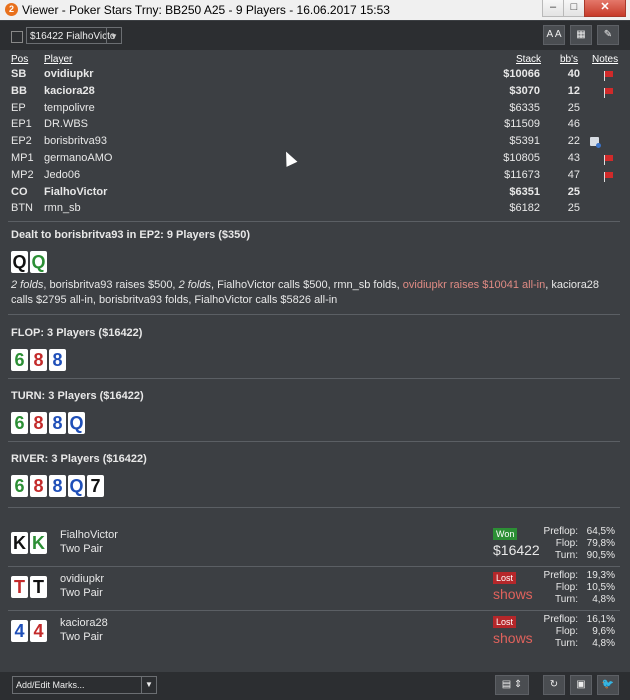 Image resolution: width=630 pixels, height=700 pixels. What do you see at coordinates (11, 9) in the screenshot?
I see `app-logo-icon: 2` at bounding box center [11, 9].